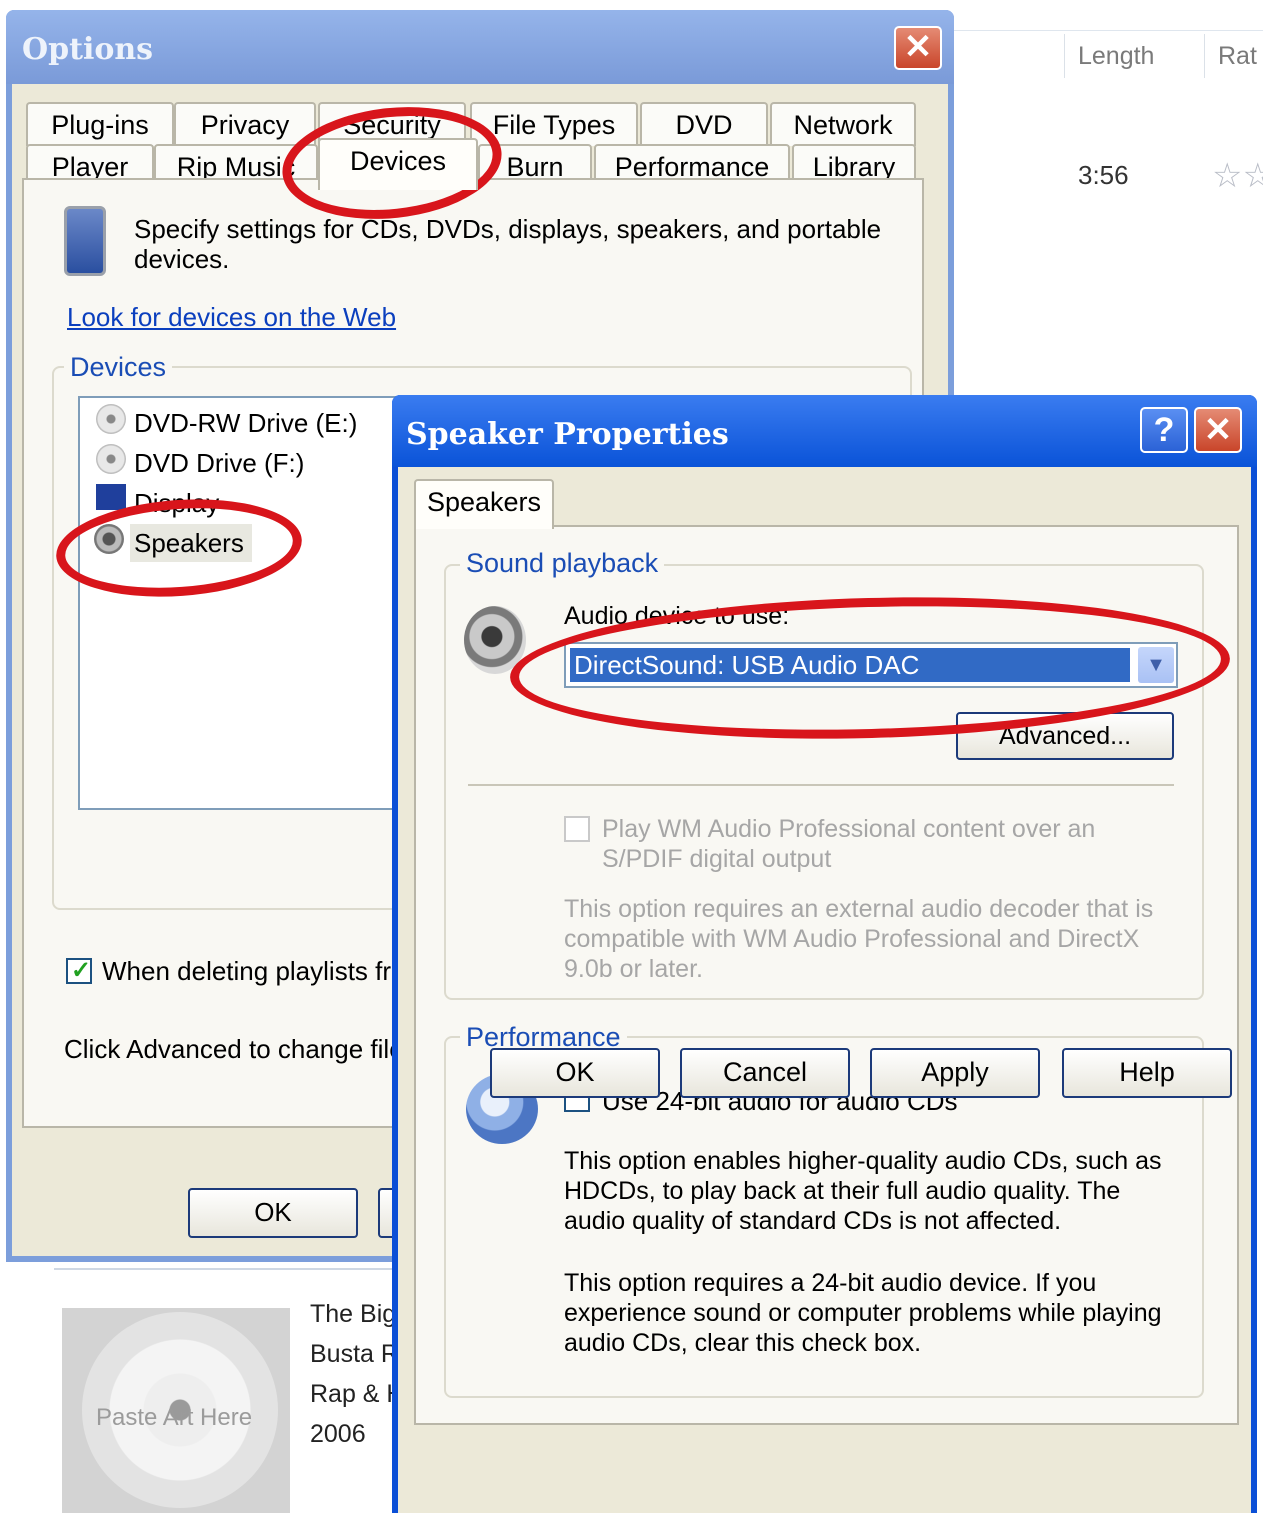  I want to click on tab-speakers: Speakers, so click(484, 504).